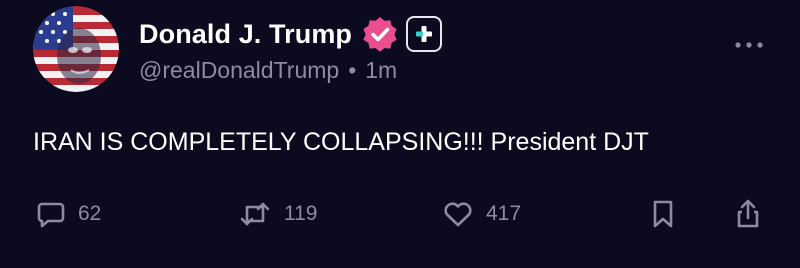 This screenshot has height=268, width=800. What do you see at coordinates (458, 214) in the screenshot?
I see `heart-icon` at bounding box center [458, 214].